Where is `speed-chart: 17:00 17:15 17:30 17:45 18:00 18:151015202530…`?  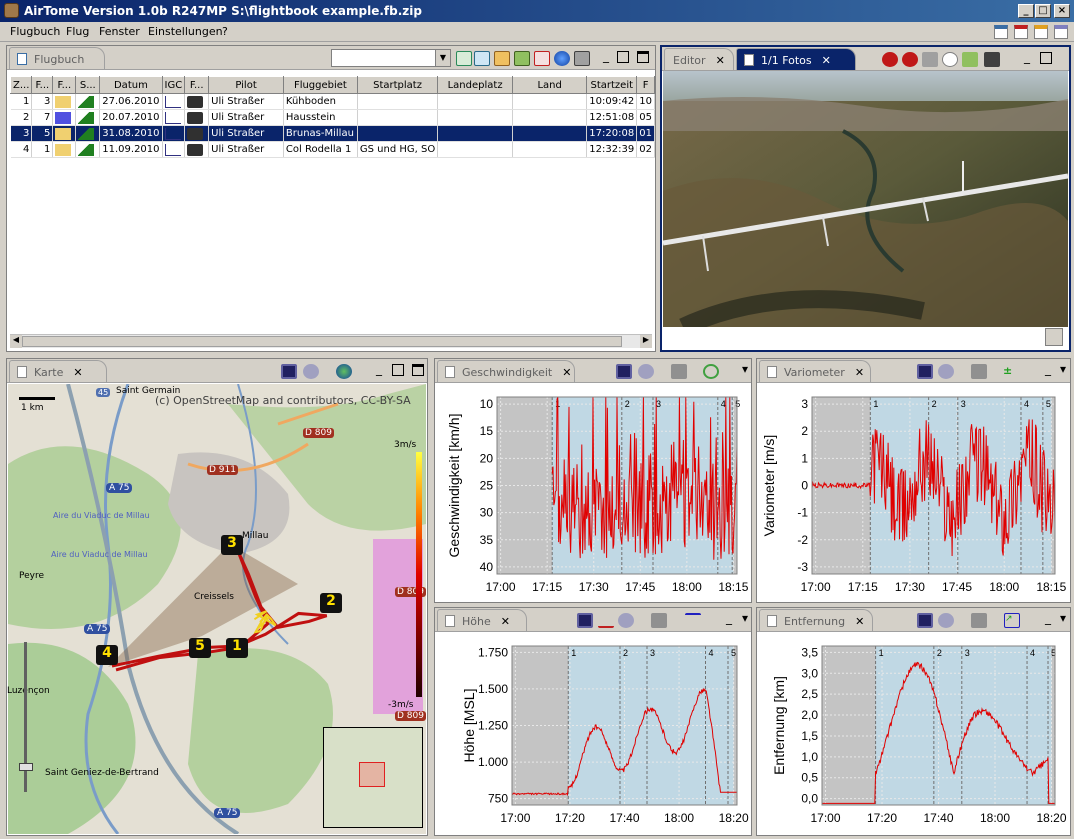 speed-chart: 17:00 17:15 17:30 17:45 18:00 18:151015202530… is located at coordinates (593, 493).